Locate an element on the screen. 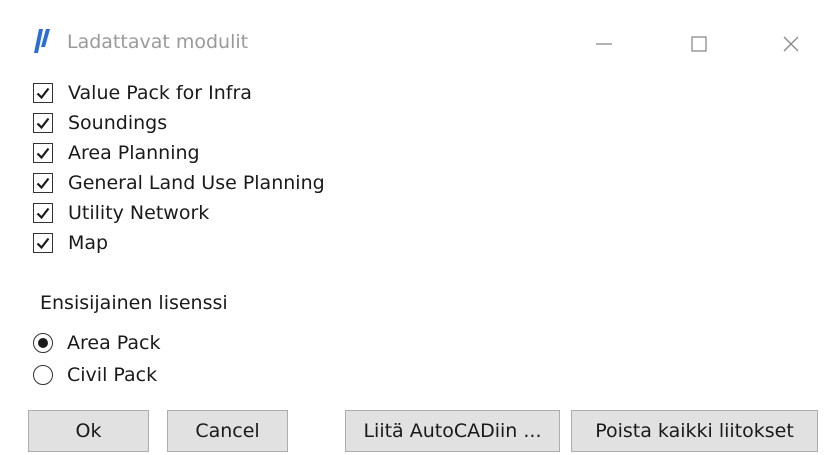 Image resolution: width=828 pixels, height=455 pixels. license-group-label: Ensisijainen lisenssi is located at coordinates (134, 303).